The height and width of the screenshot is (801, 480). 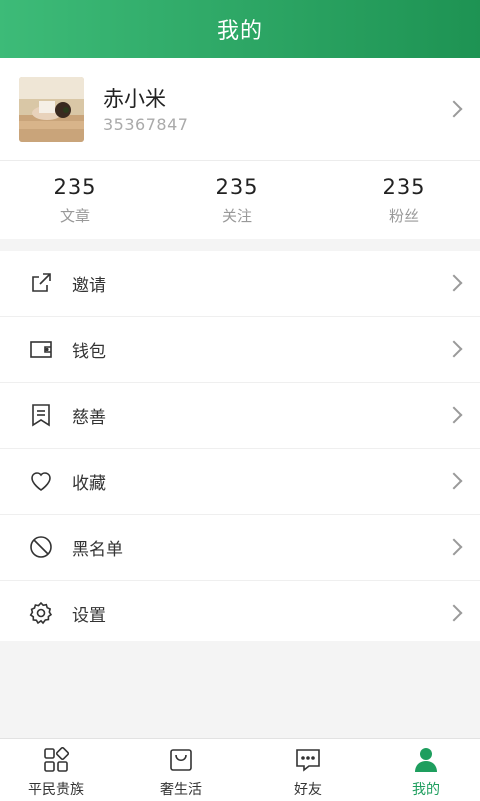 What do you see at coordinates (240, 350) in the screenshot?
I see `menu-item-wallet: 钱包` at bounding box center [240, 350].